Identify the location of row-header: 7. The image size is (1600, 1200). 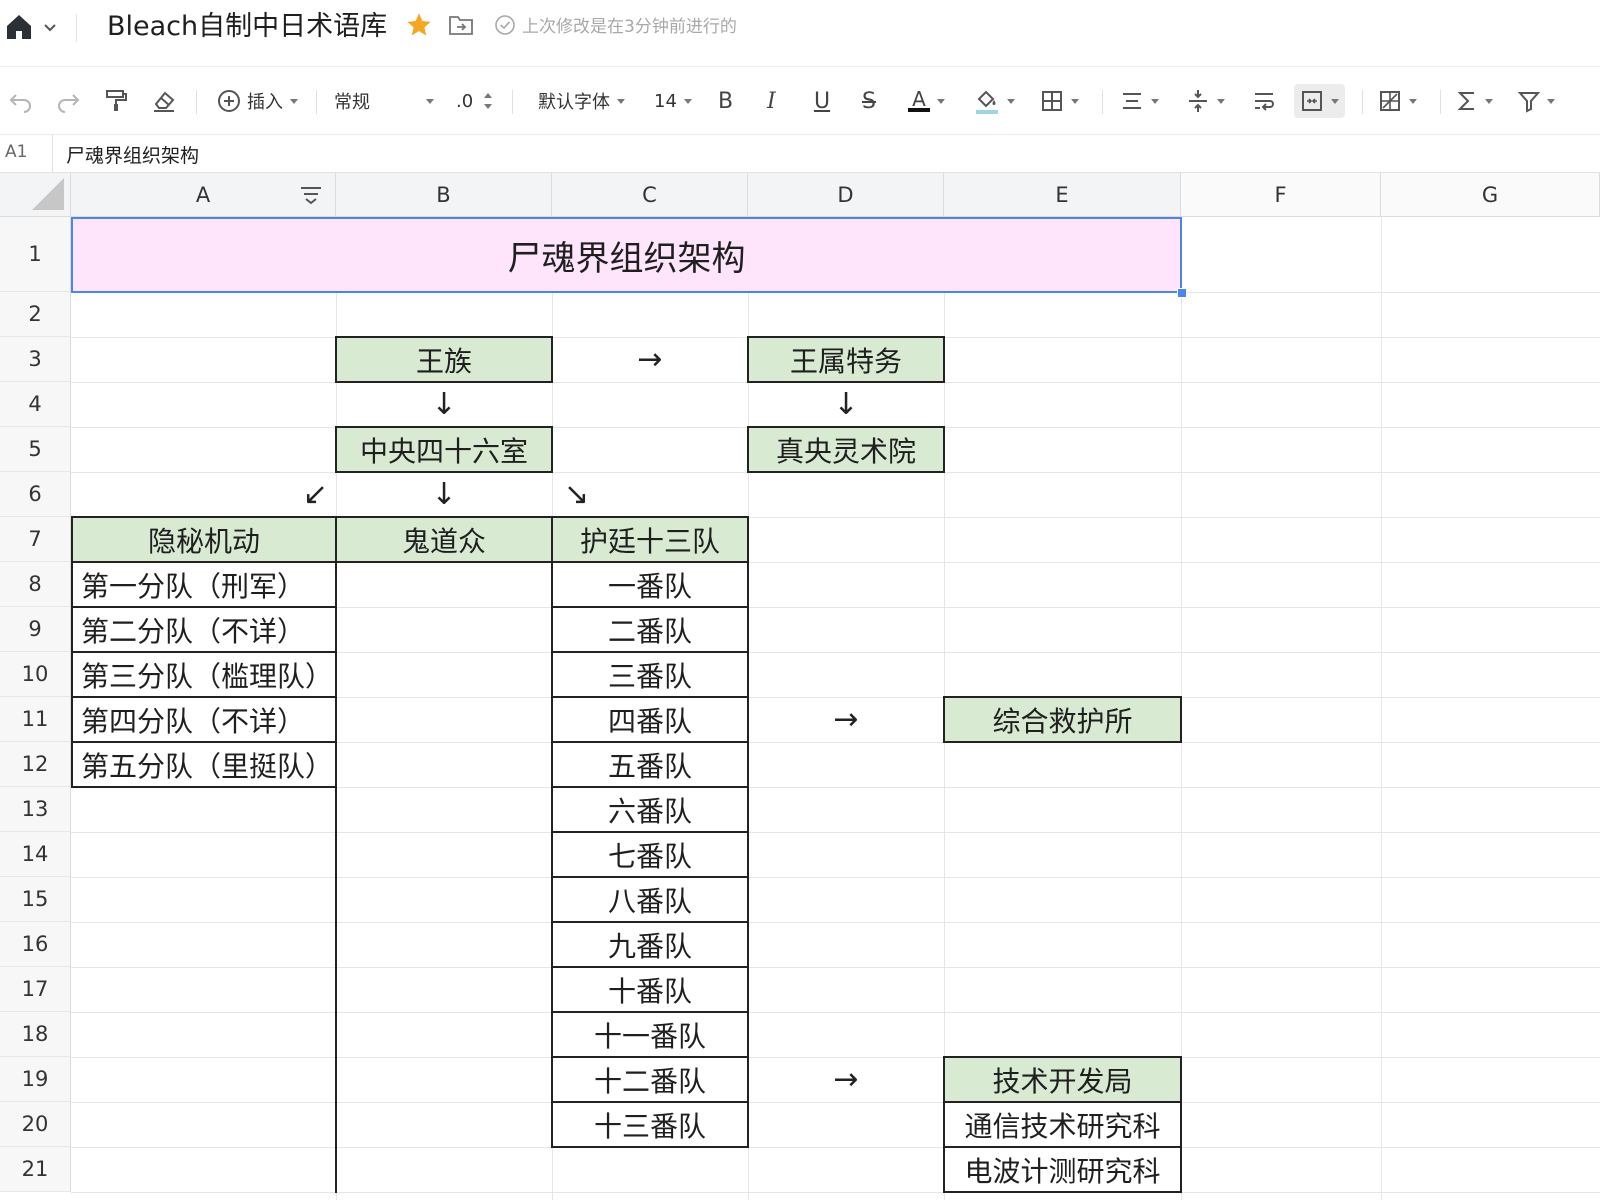
(35, 539).